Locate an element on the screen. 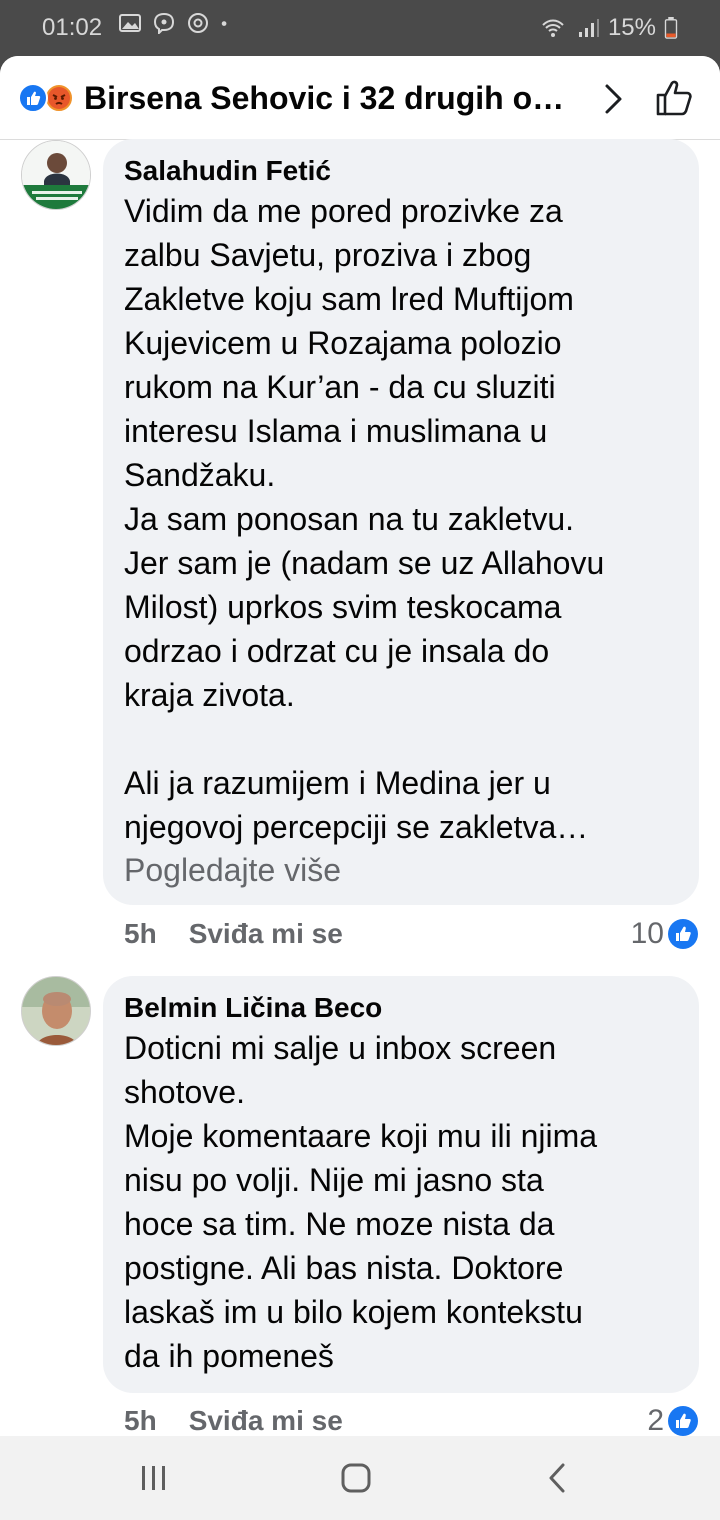 The image size is (720, 1520). reaction-summary is located at coordinates (49, 98).